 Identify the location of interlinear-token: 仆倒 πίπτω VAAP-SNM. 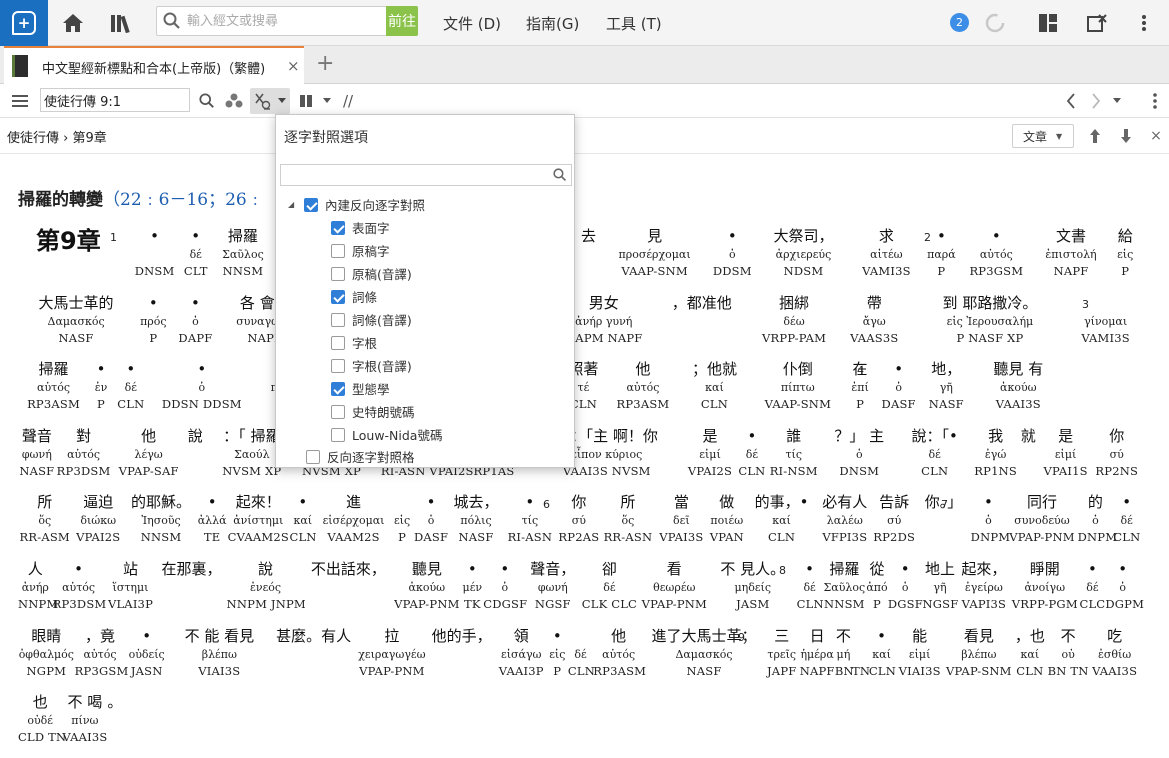
(797, 385).